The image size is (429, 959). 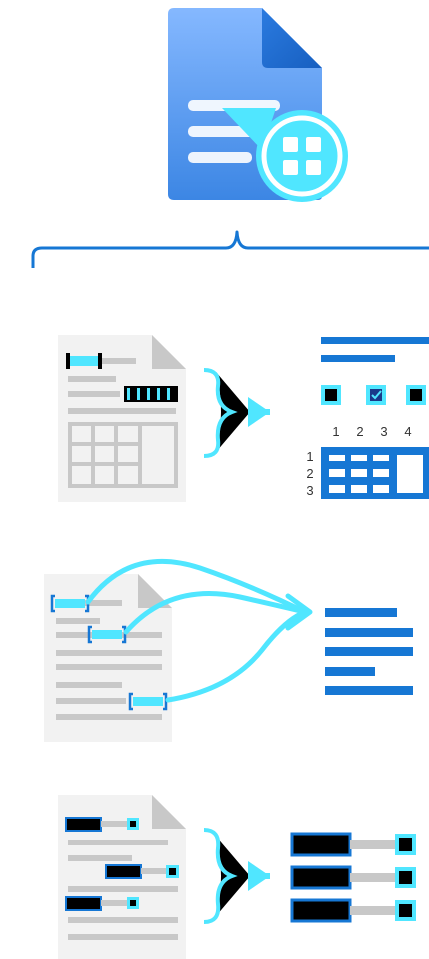 I want to click on table-grid-icon, so click(x=375, y=473).